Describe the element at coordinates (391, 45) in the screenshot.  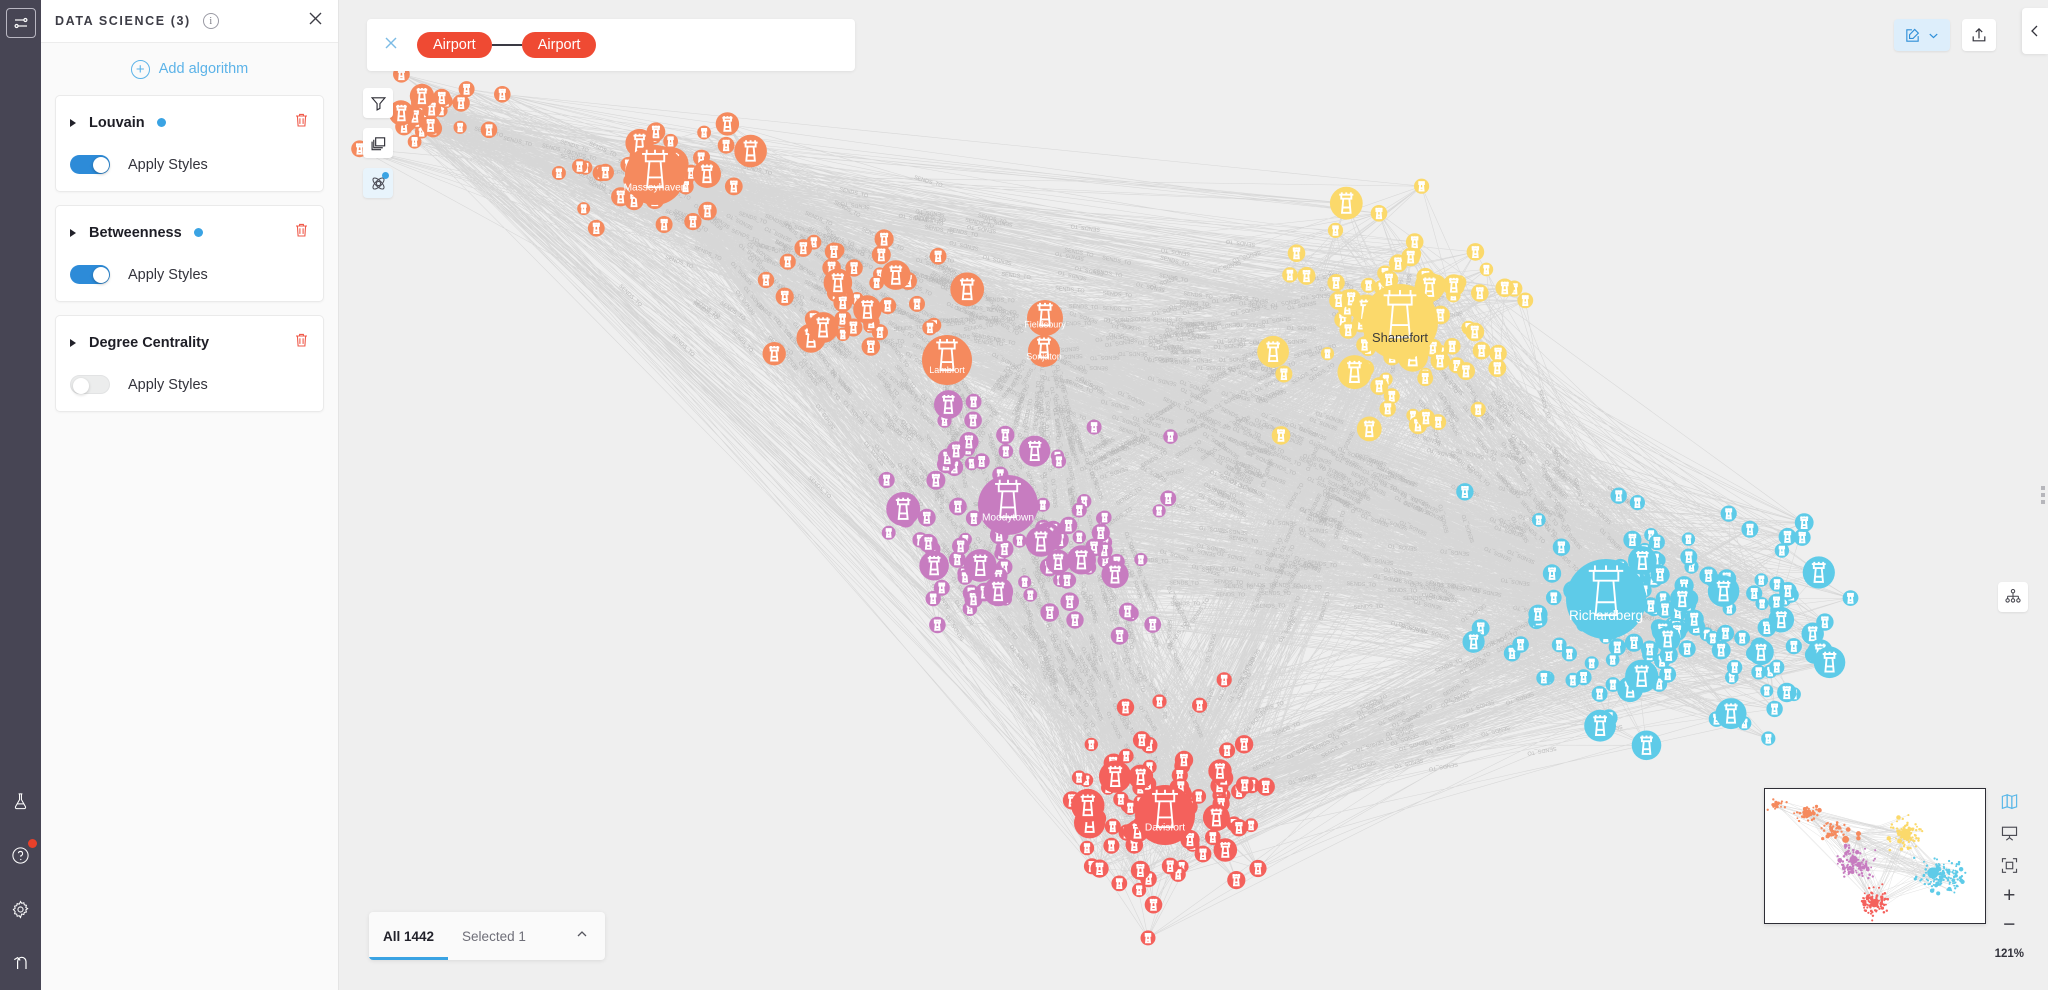
I see `clear-query-icon` at that location.